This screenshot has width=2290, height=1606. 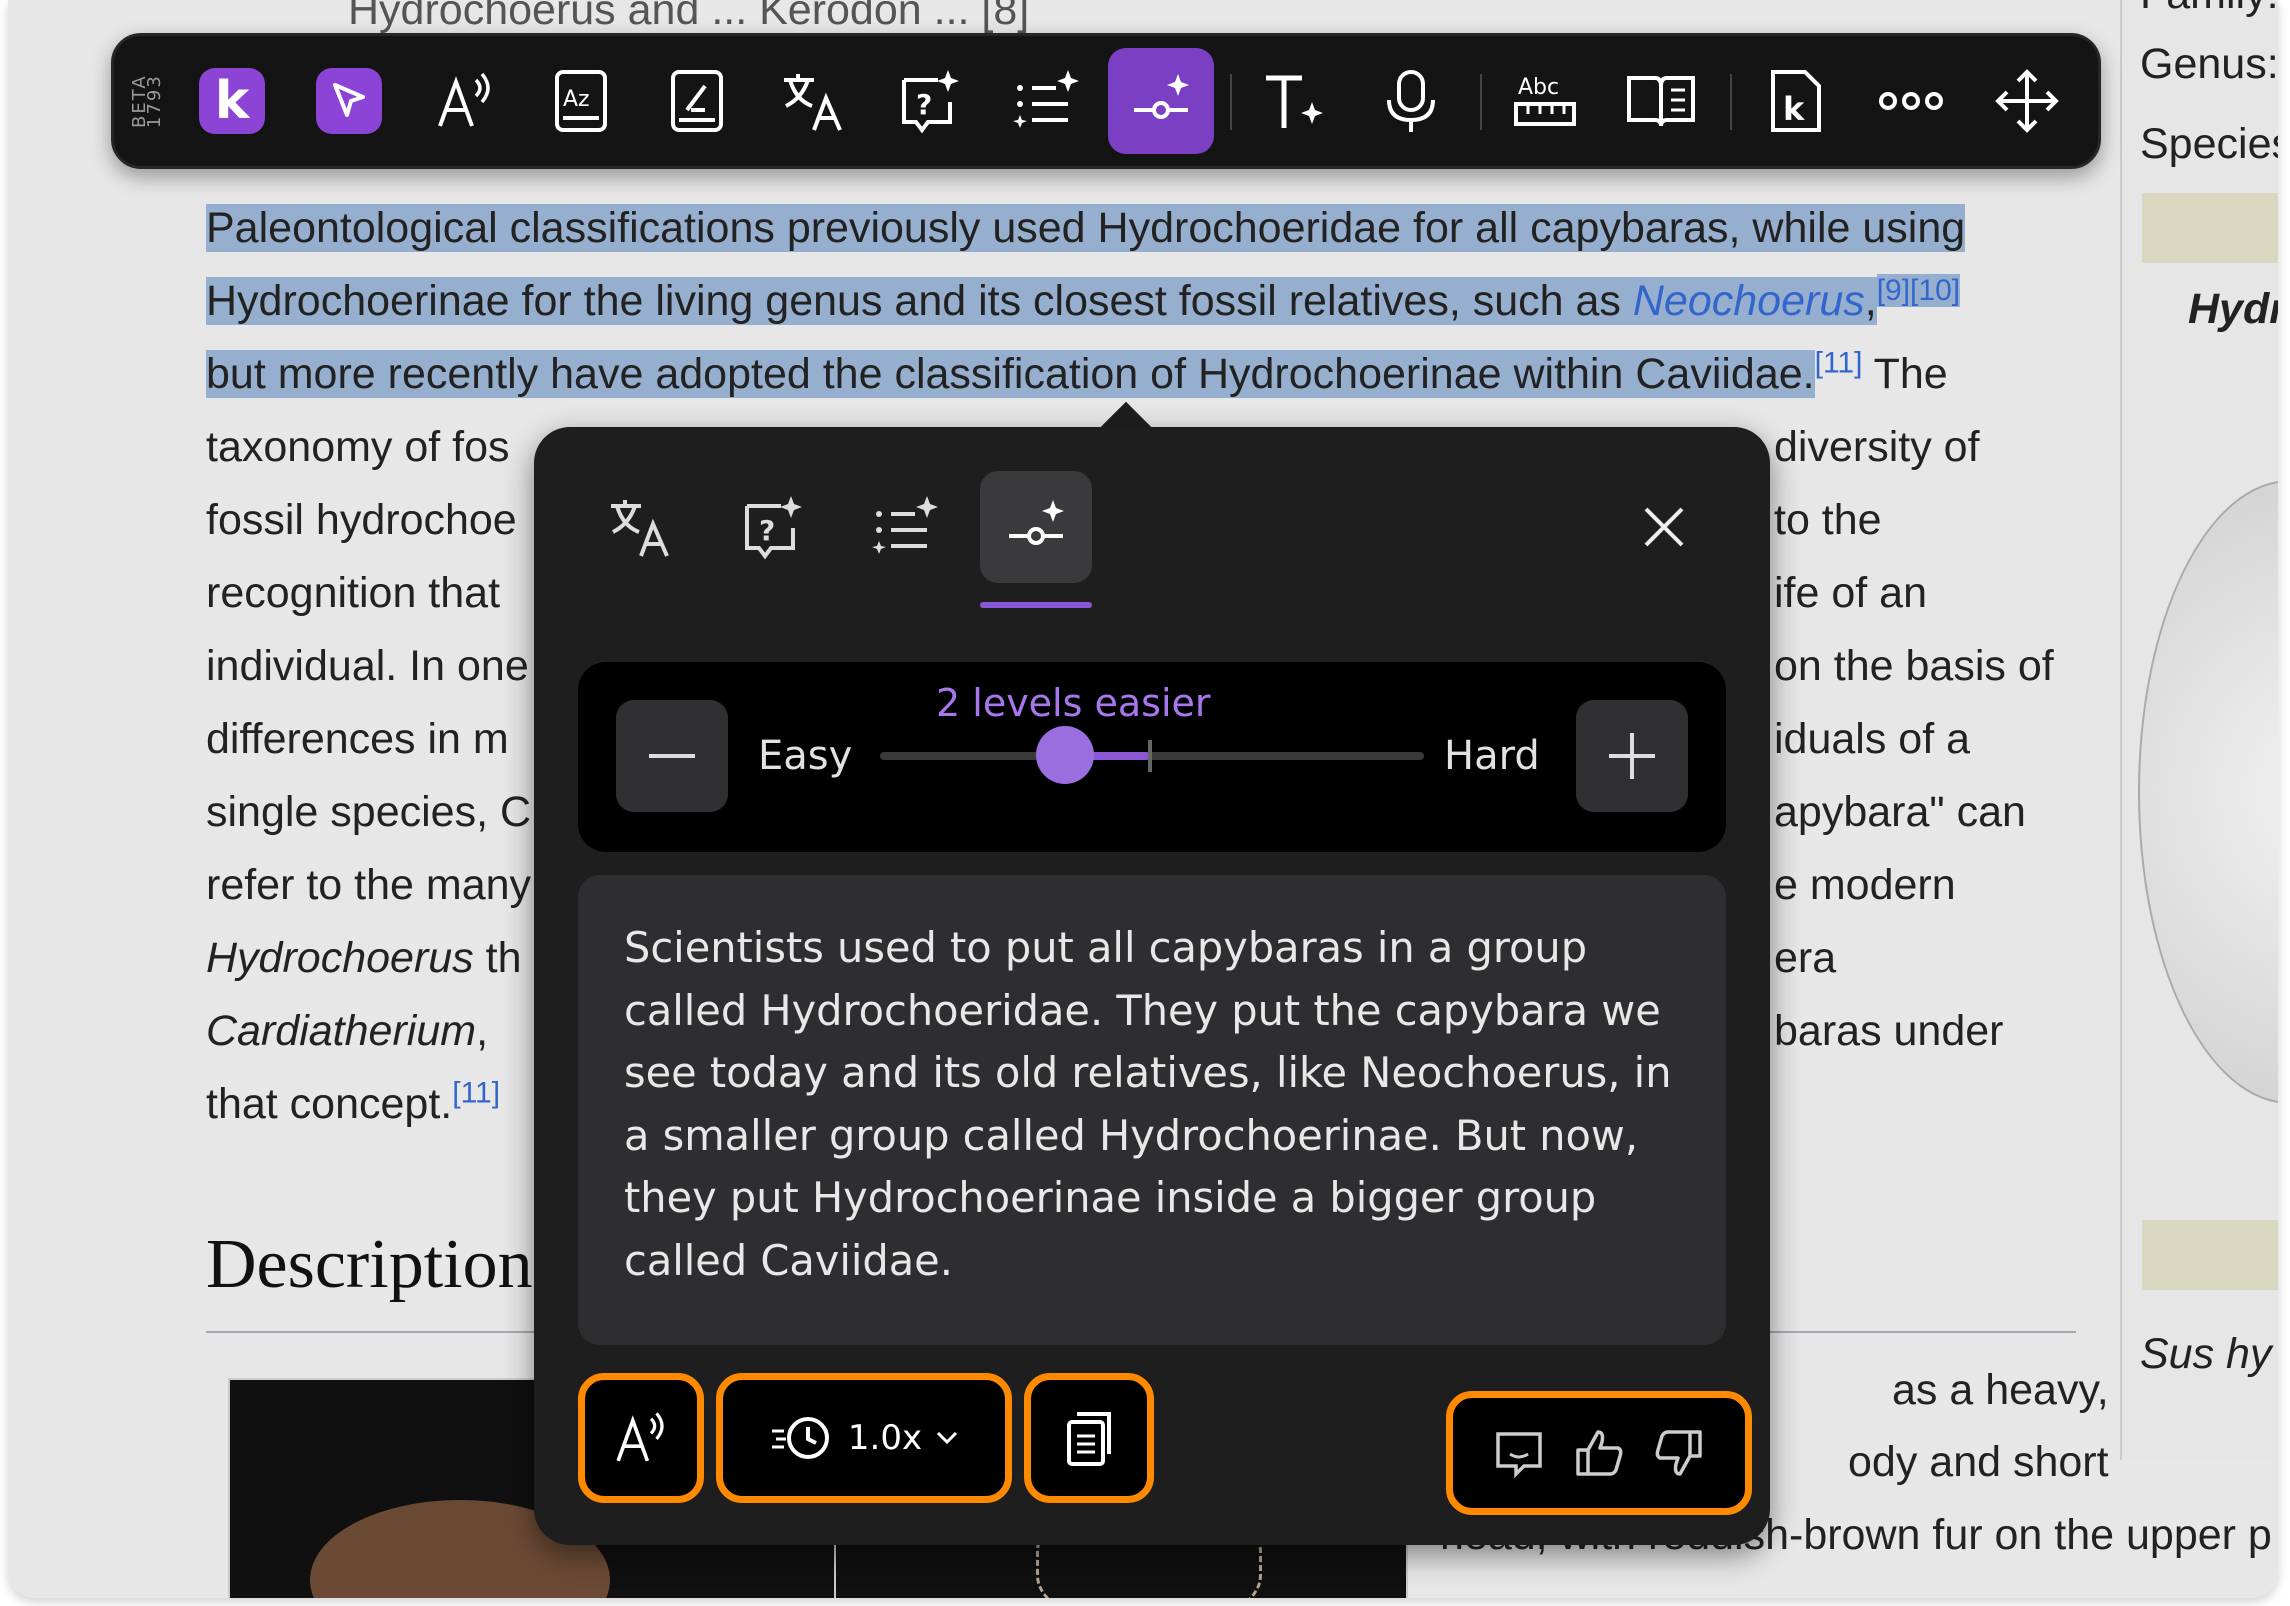 I want to click on plus-icon, so click(x=1632, y=756).